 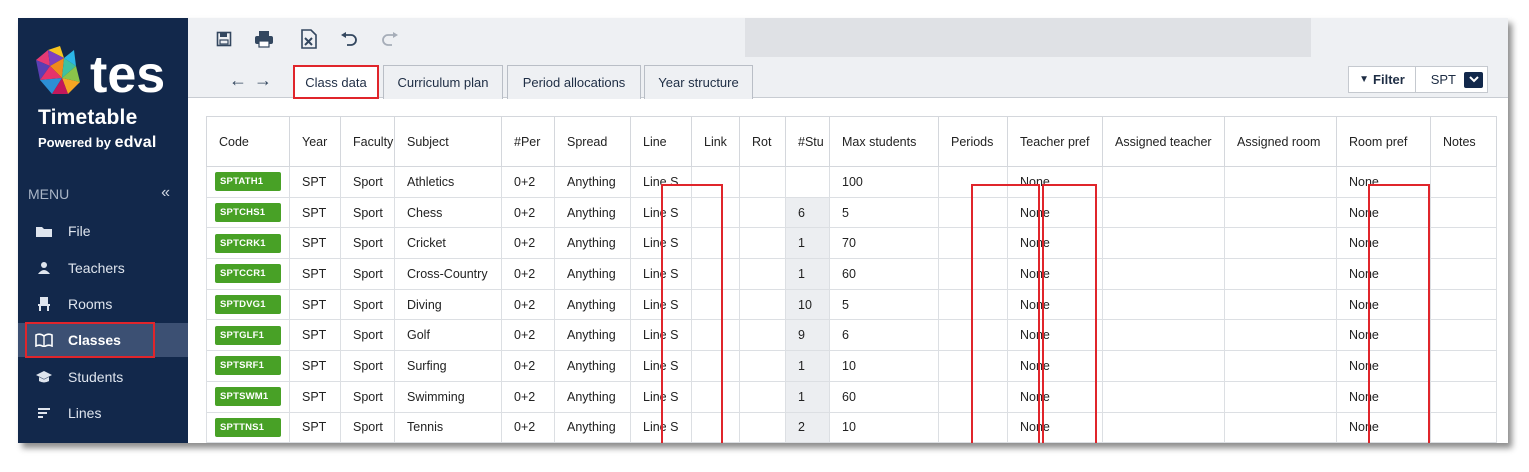 I want to click on column-header-periods: Periods, so click(x=973, y=141).